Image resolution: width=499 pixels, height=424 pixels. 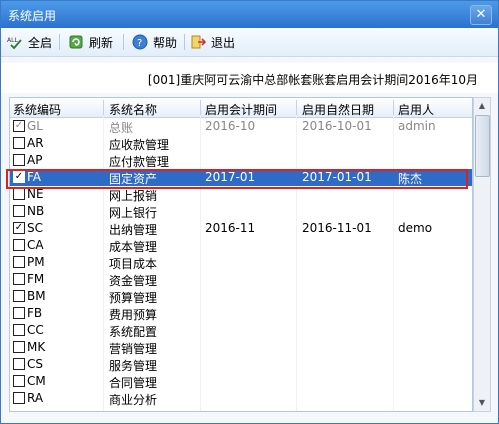 I want to click on help-button: ? 帮助, so click(x=154, y=42).